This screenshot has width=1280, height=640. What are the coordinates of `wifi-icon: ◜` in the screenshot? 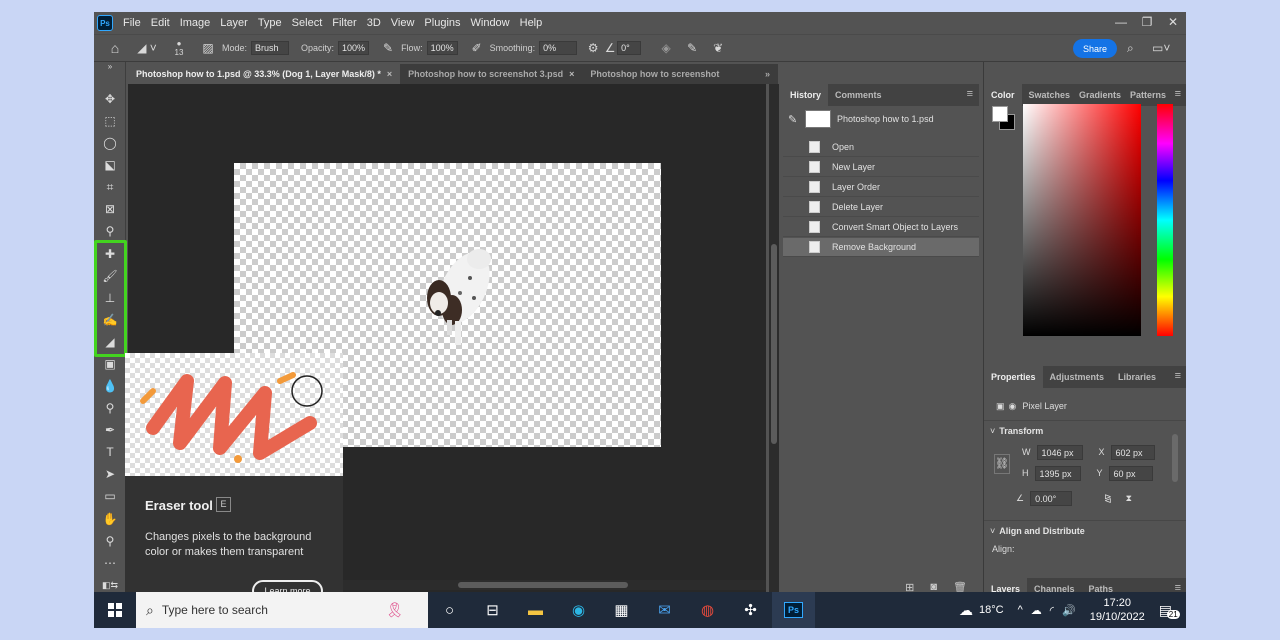 It's located at (1052, 610).